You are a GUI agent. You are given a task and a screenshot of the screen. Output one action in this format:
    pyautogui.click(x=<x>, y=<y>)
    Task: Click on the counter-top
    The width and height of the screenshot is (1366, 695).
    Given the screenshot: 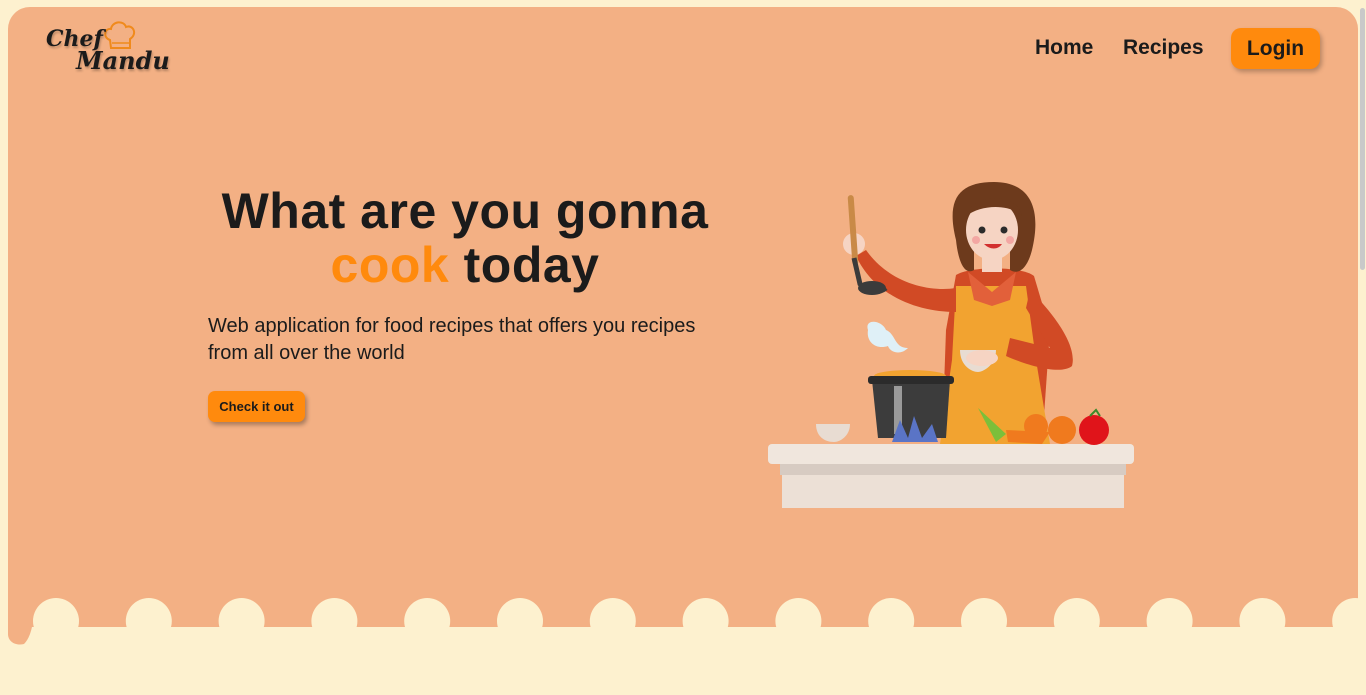 What is the action you would take?
    pyautogui.click(x=951, y=454)
    